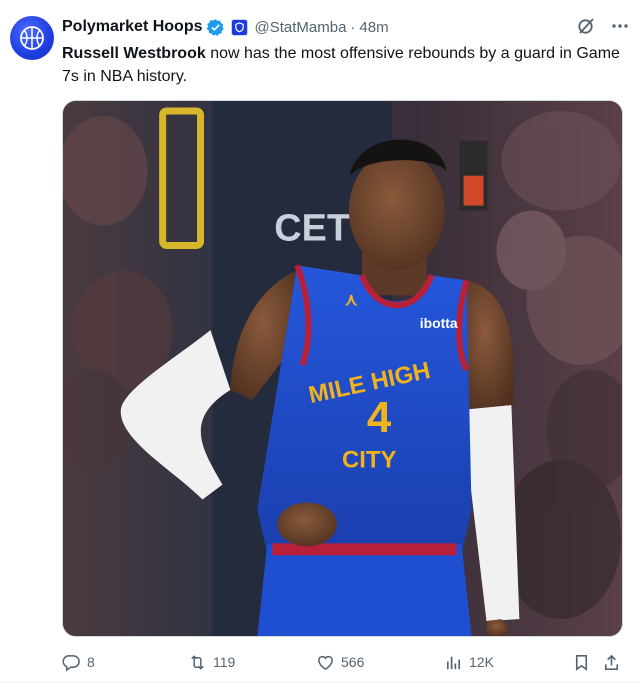 The image size is (640, 683). I want to click on views-button: 12K, so click(469, 662).